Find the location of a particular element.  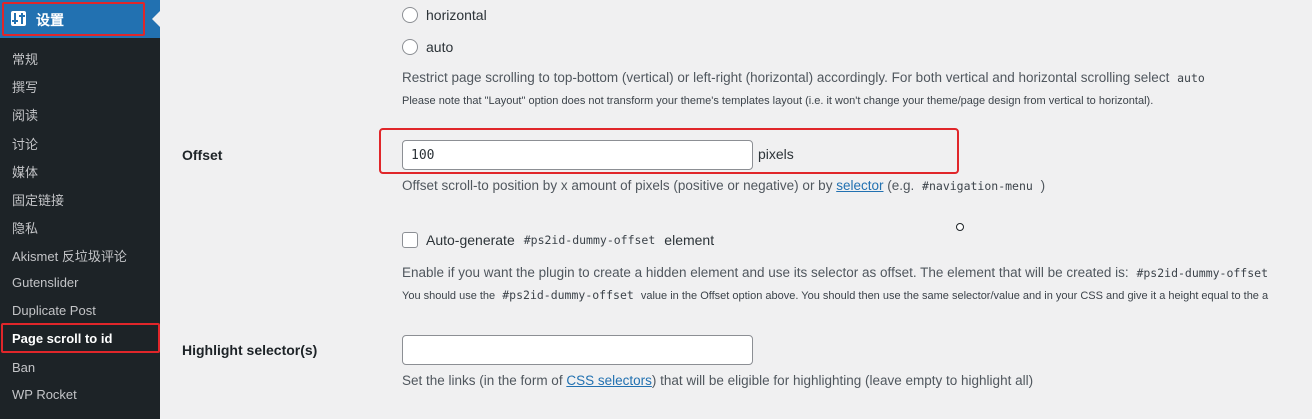

sidebar-item-discussion: 讨论 is located at coordinates (25, 143).